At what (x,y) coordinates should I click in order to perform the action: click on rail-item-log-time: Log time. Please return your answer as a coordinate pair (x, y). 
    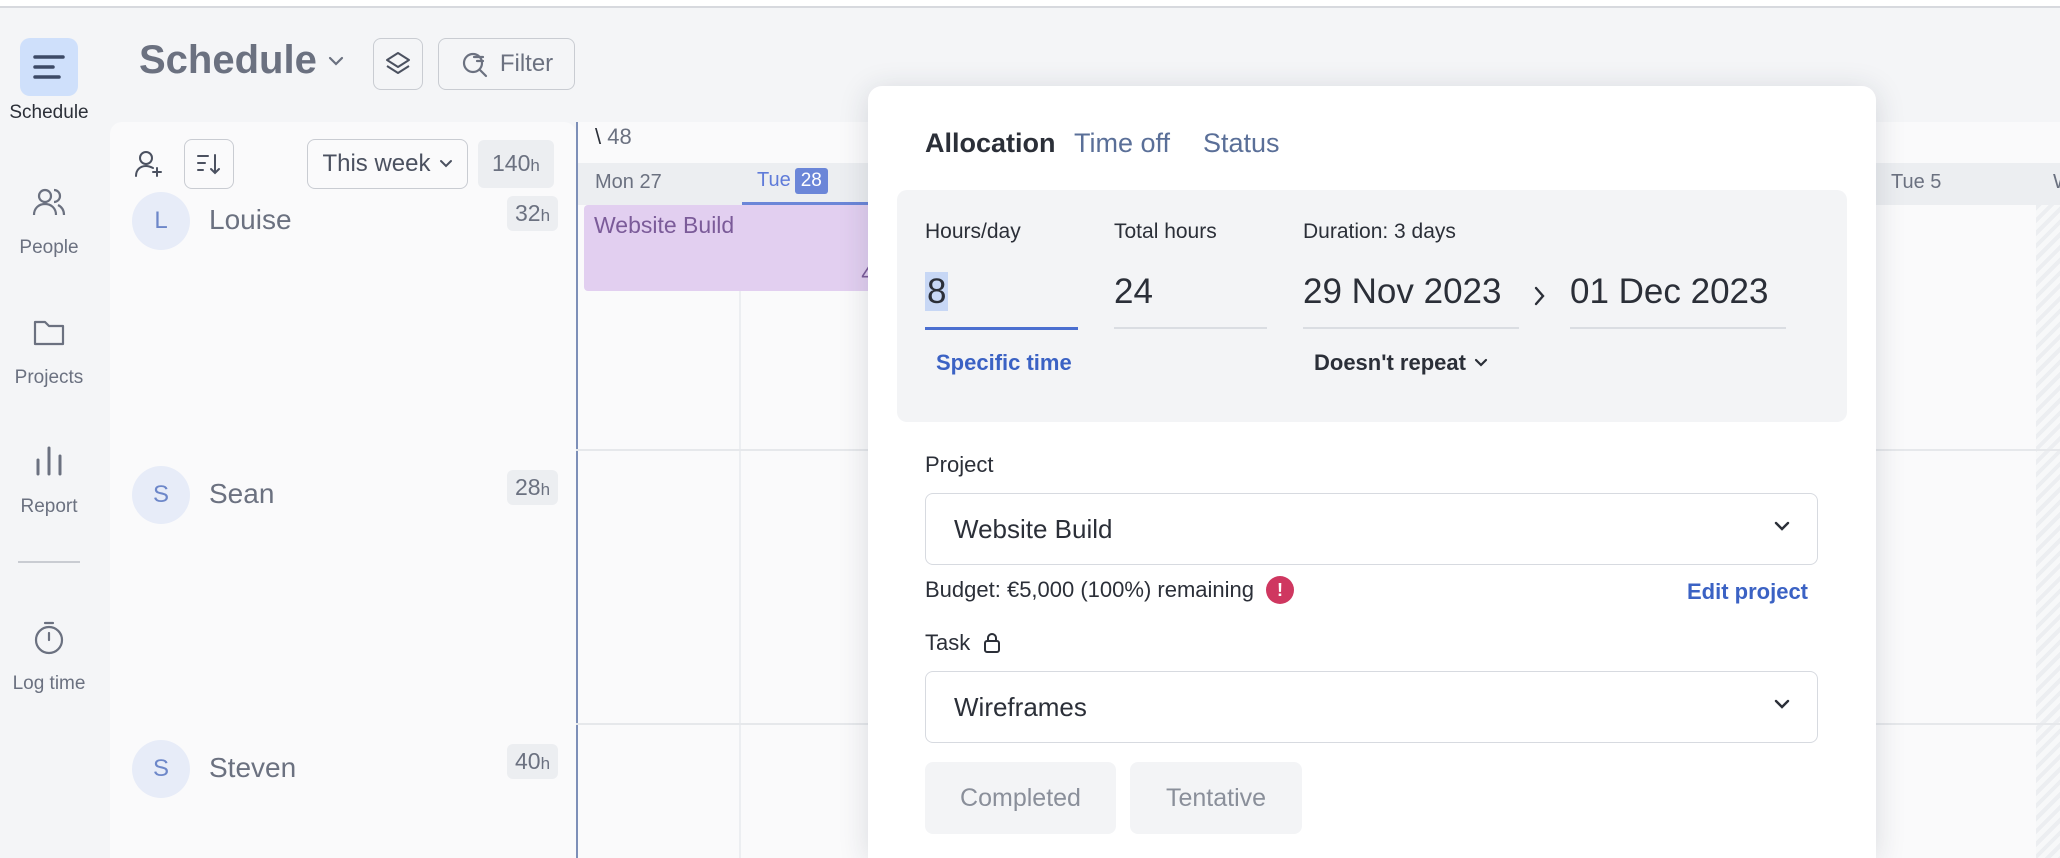
    Looking at the image, I should click on (49, 652).